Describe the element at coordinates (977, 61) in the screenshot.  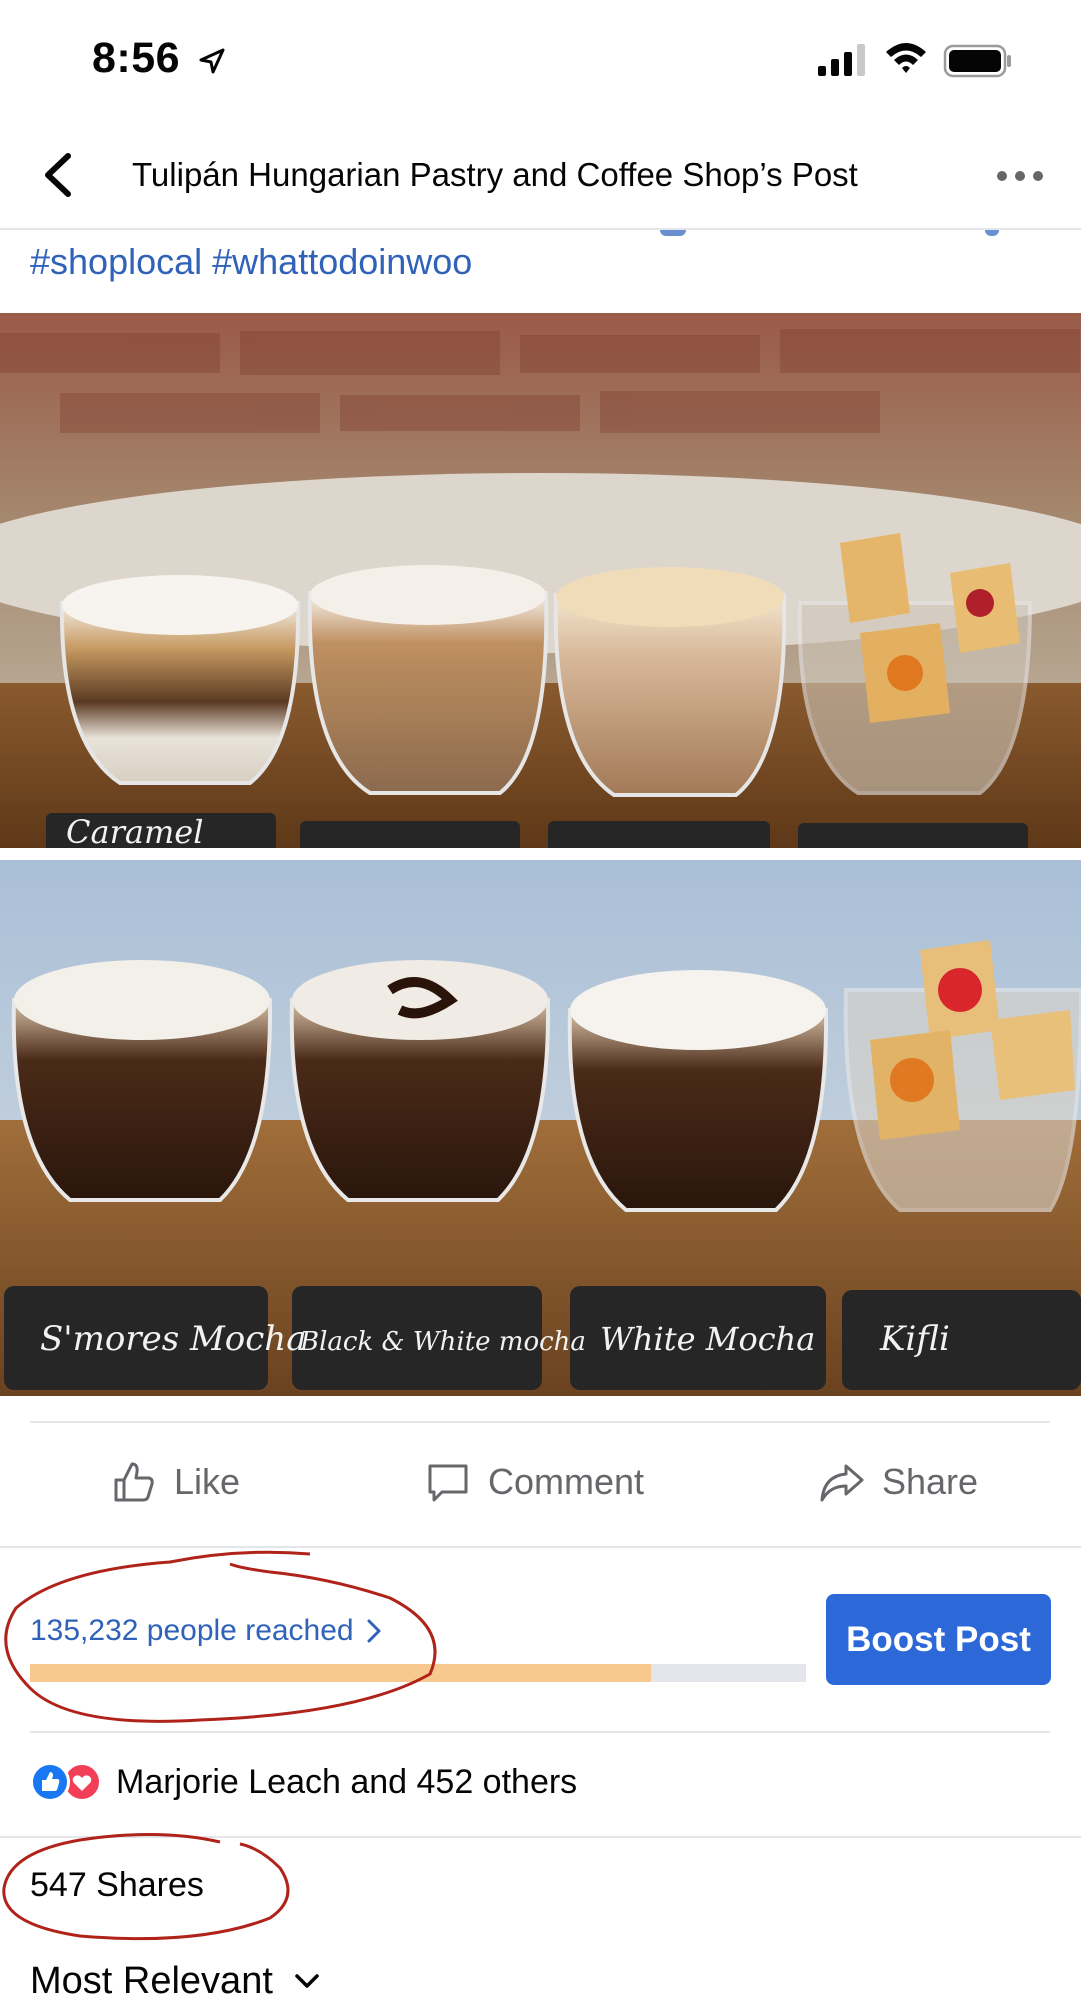
I see `battery-icon` at that location.